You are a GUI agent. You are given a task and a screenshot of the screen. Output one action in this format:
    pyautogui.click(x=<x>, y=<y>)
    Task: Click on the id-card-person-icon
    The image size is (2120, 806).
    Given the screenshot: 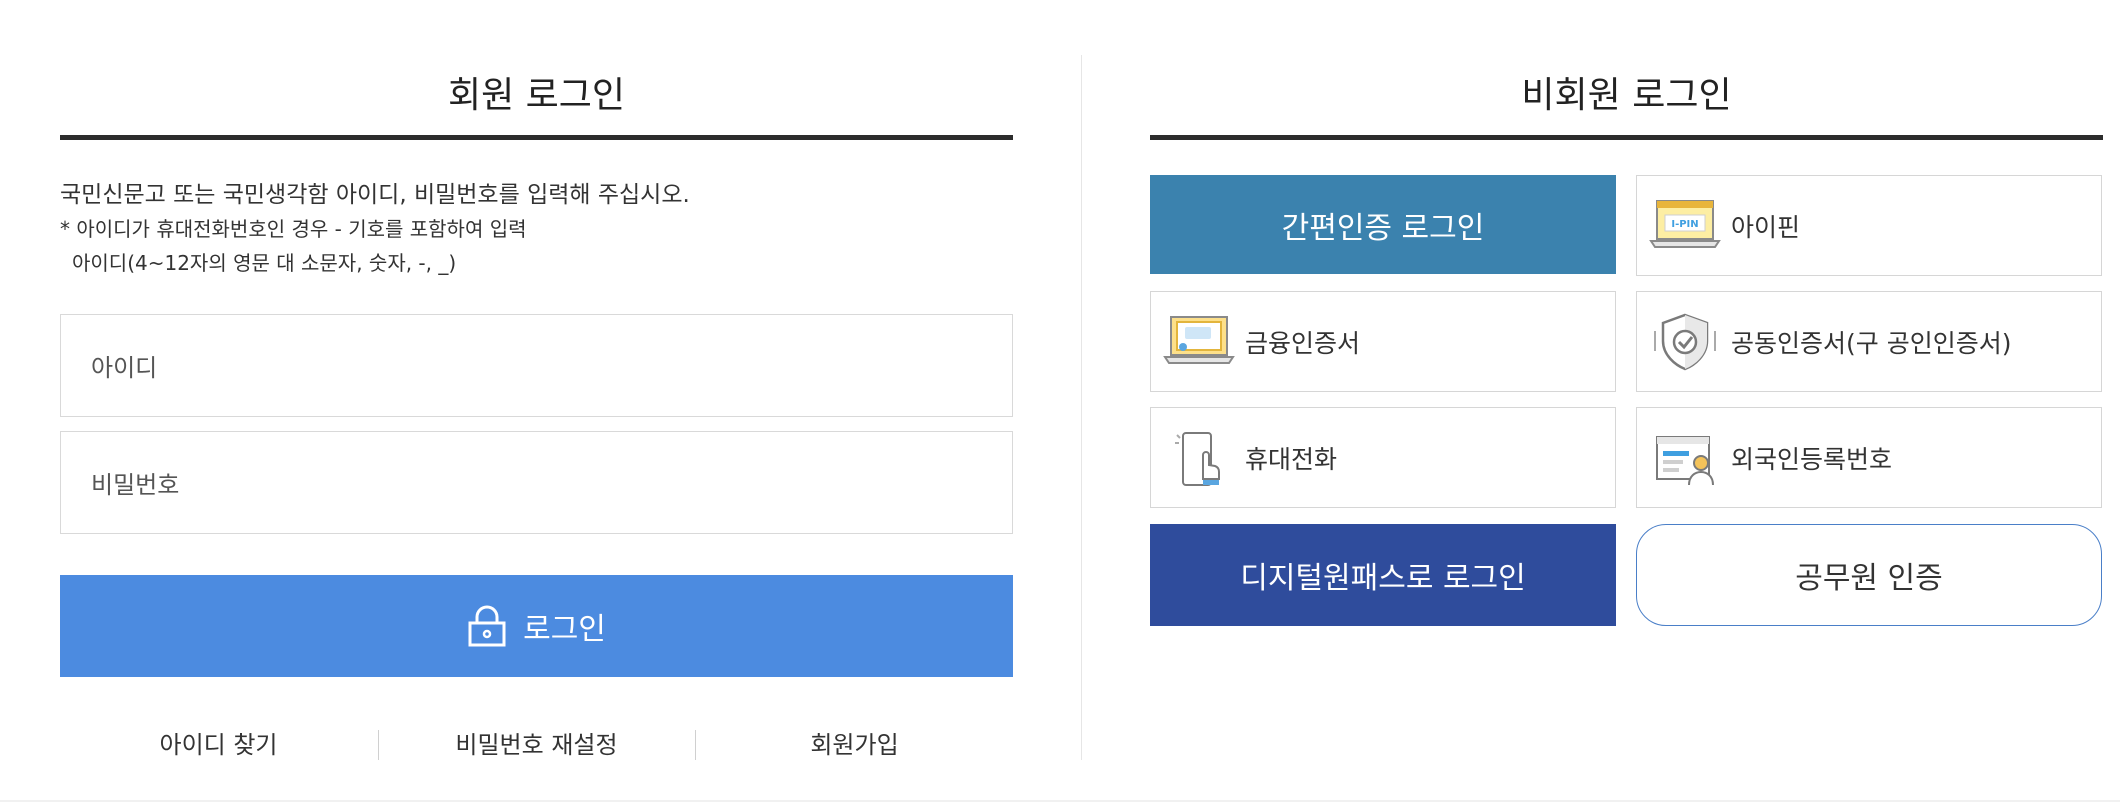 What is the action you would take?
    pyautogui.click(x=1685, y=458)
    